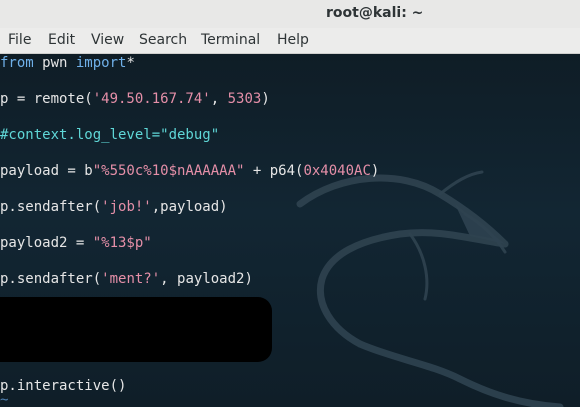  What do you see at coordinates (337, 171) in the screenshot?
I see `number-address: 0x4040AC` at bounding box center [337, 171].